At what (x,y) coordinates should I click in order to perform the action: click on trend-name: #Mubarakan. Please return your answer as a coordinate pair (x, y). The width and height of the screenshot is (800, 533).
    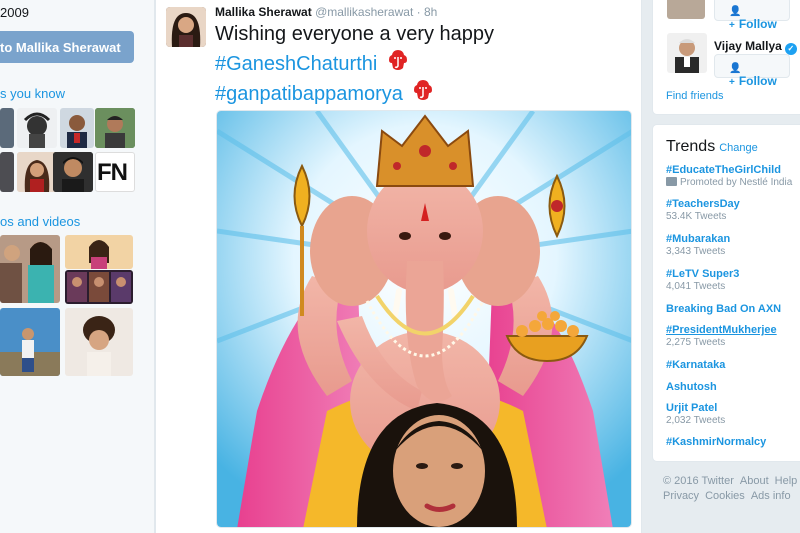
    Looking at the image, I should click on (698, 239).